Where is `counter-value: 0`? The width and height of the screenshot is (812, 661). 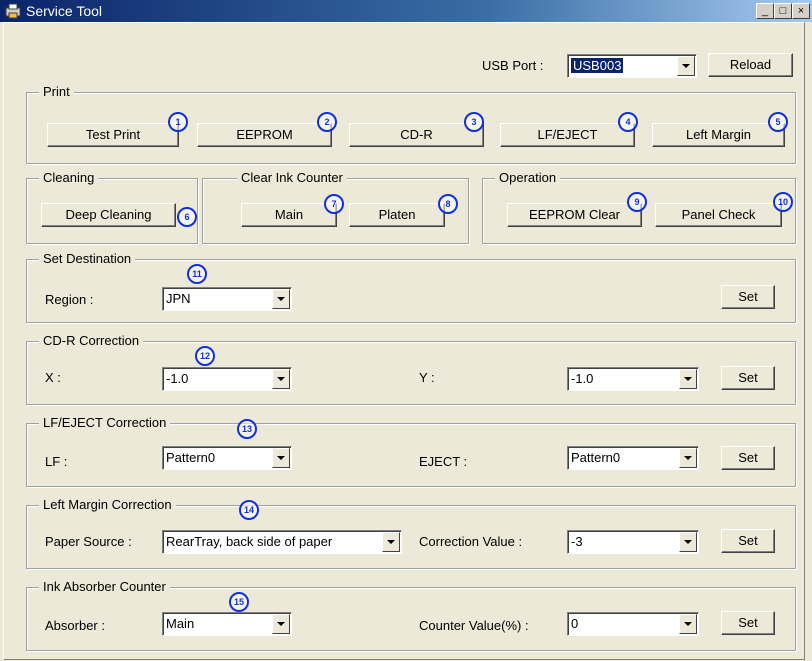
counter-value: 0 is located at coordinates (575, 623).